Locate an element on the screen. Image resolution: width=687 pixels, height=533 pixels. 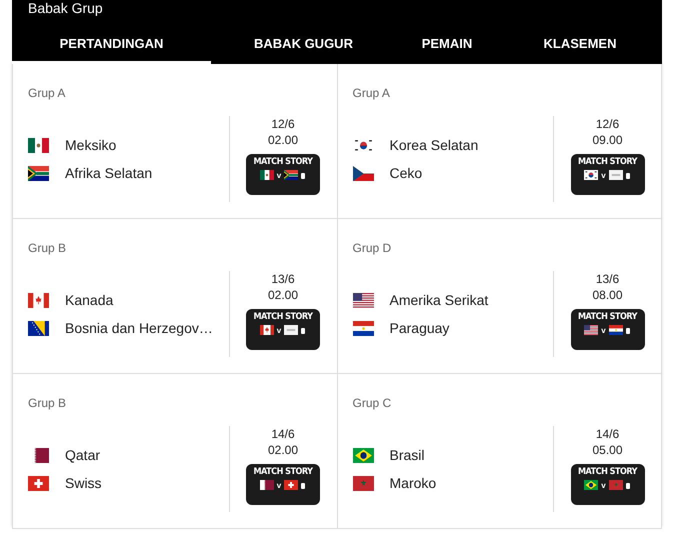
team-name: Swiss is located at coordinates (83, 483).